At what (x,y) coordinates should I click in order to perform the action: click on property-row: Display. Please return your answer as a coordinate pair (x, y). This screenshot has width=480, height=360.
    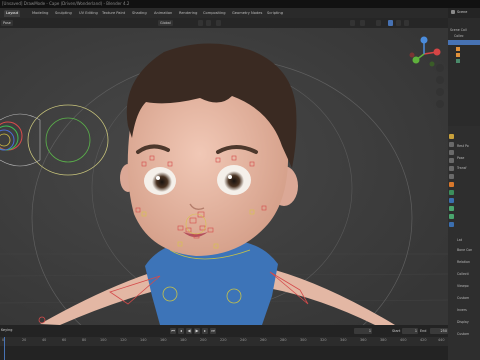
    Looking at the image, I should click on (463, 322).